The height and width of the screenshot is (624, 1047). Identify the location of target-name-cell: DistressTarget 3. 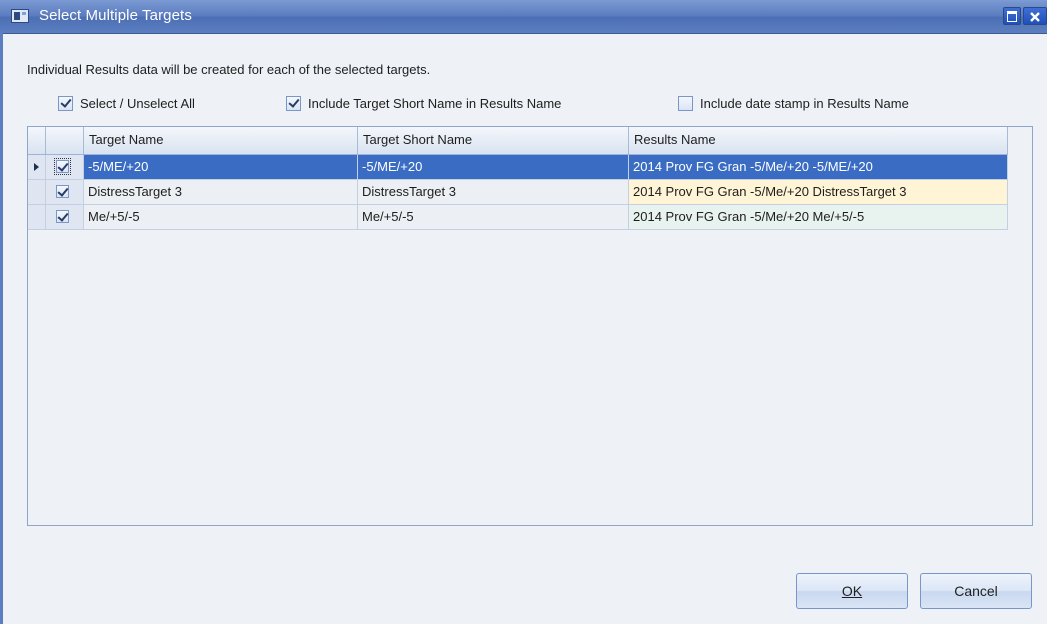
(221, 192).